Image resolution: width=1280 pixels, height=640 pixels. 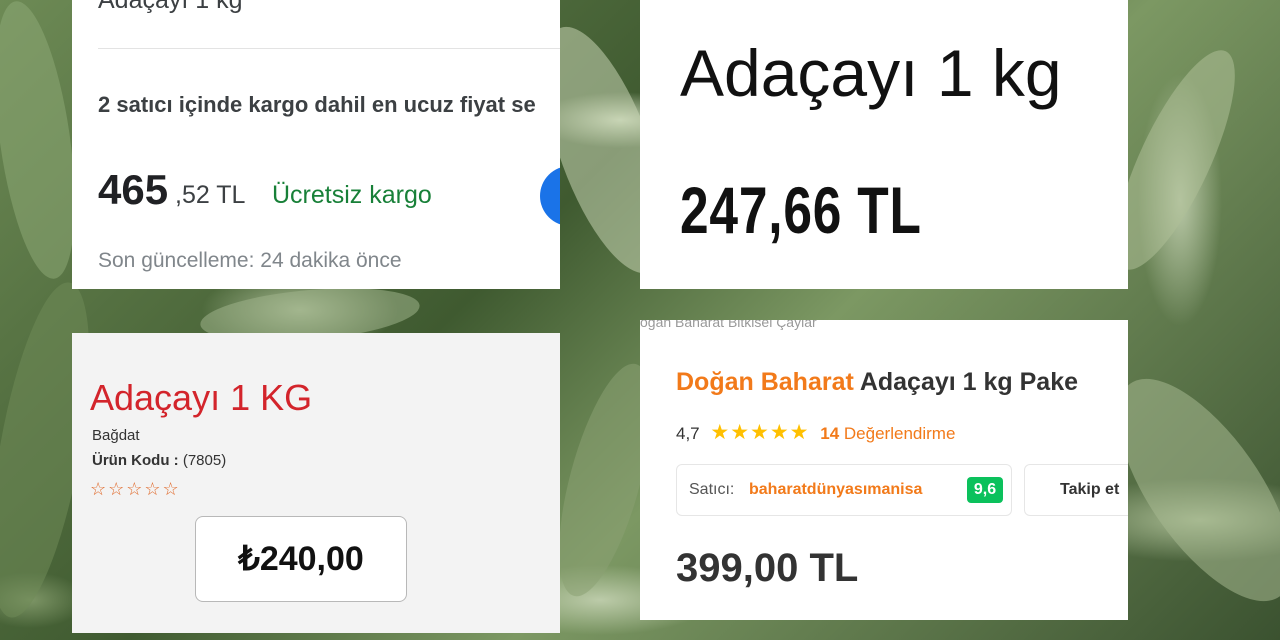 I want to click on price-integer: 465, so click(x=133, y=189).